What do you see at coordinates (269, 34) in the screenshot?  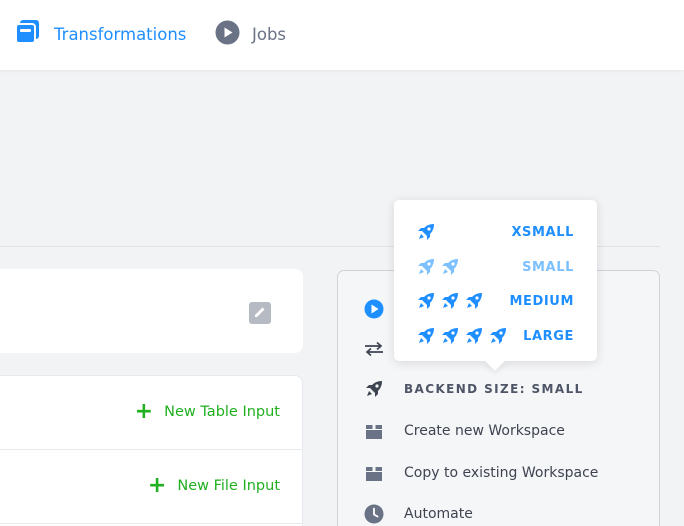 I see `nav-tab-label: Jobs` at bounding box center [269, 34].